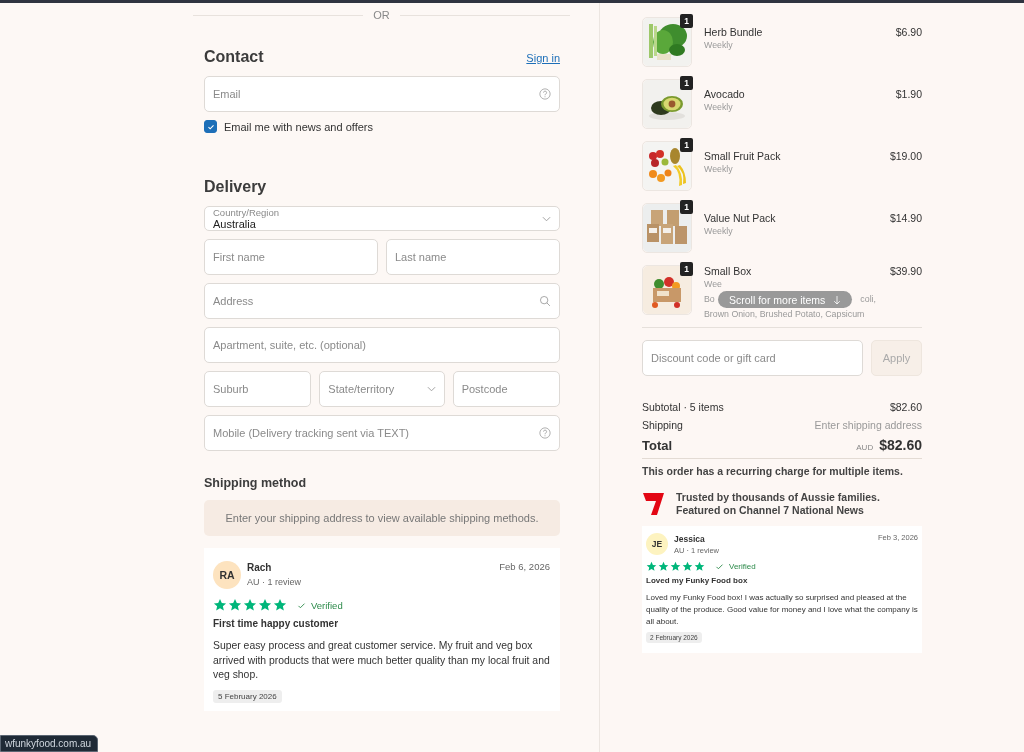  What do you see at coordinates (543, 58) in the screenshot?
I see `sign-in-link: Sign in` at bounding box center [543, 58].